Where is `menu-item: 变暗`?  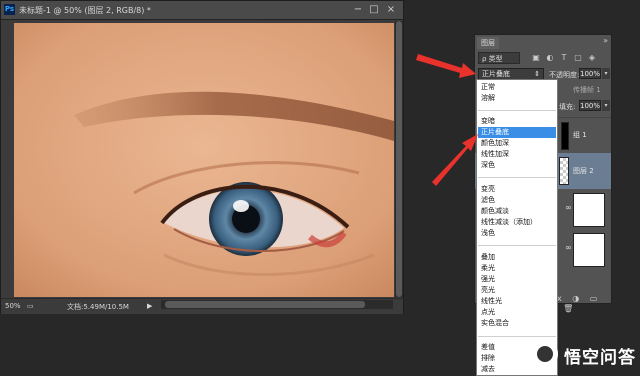 menu-item: 变暗 is located at coordinates (517, 121).